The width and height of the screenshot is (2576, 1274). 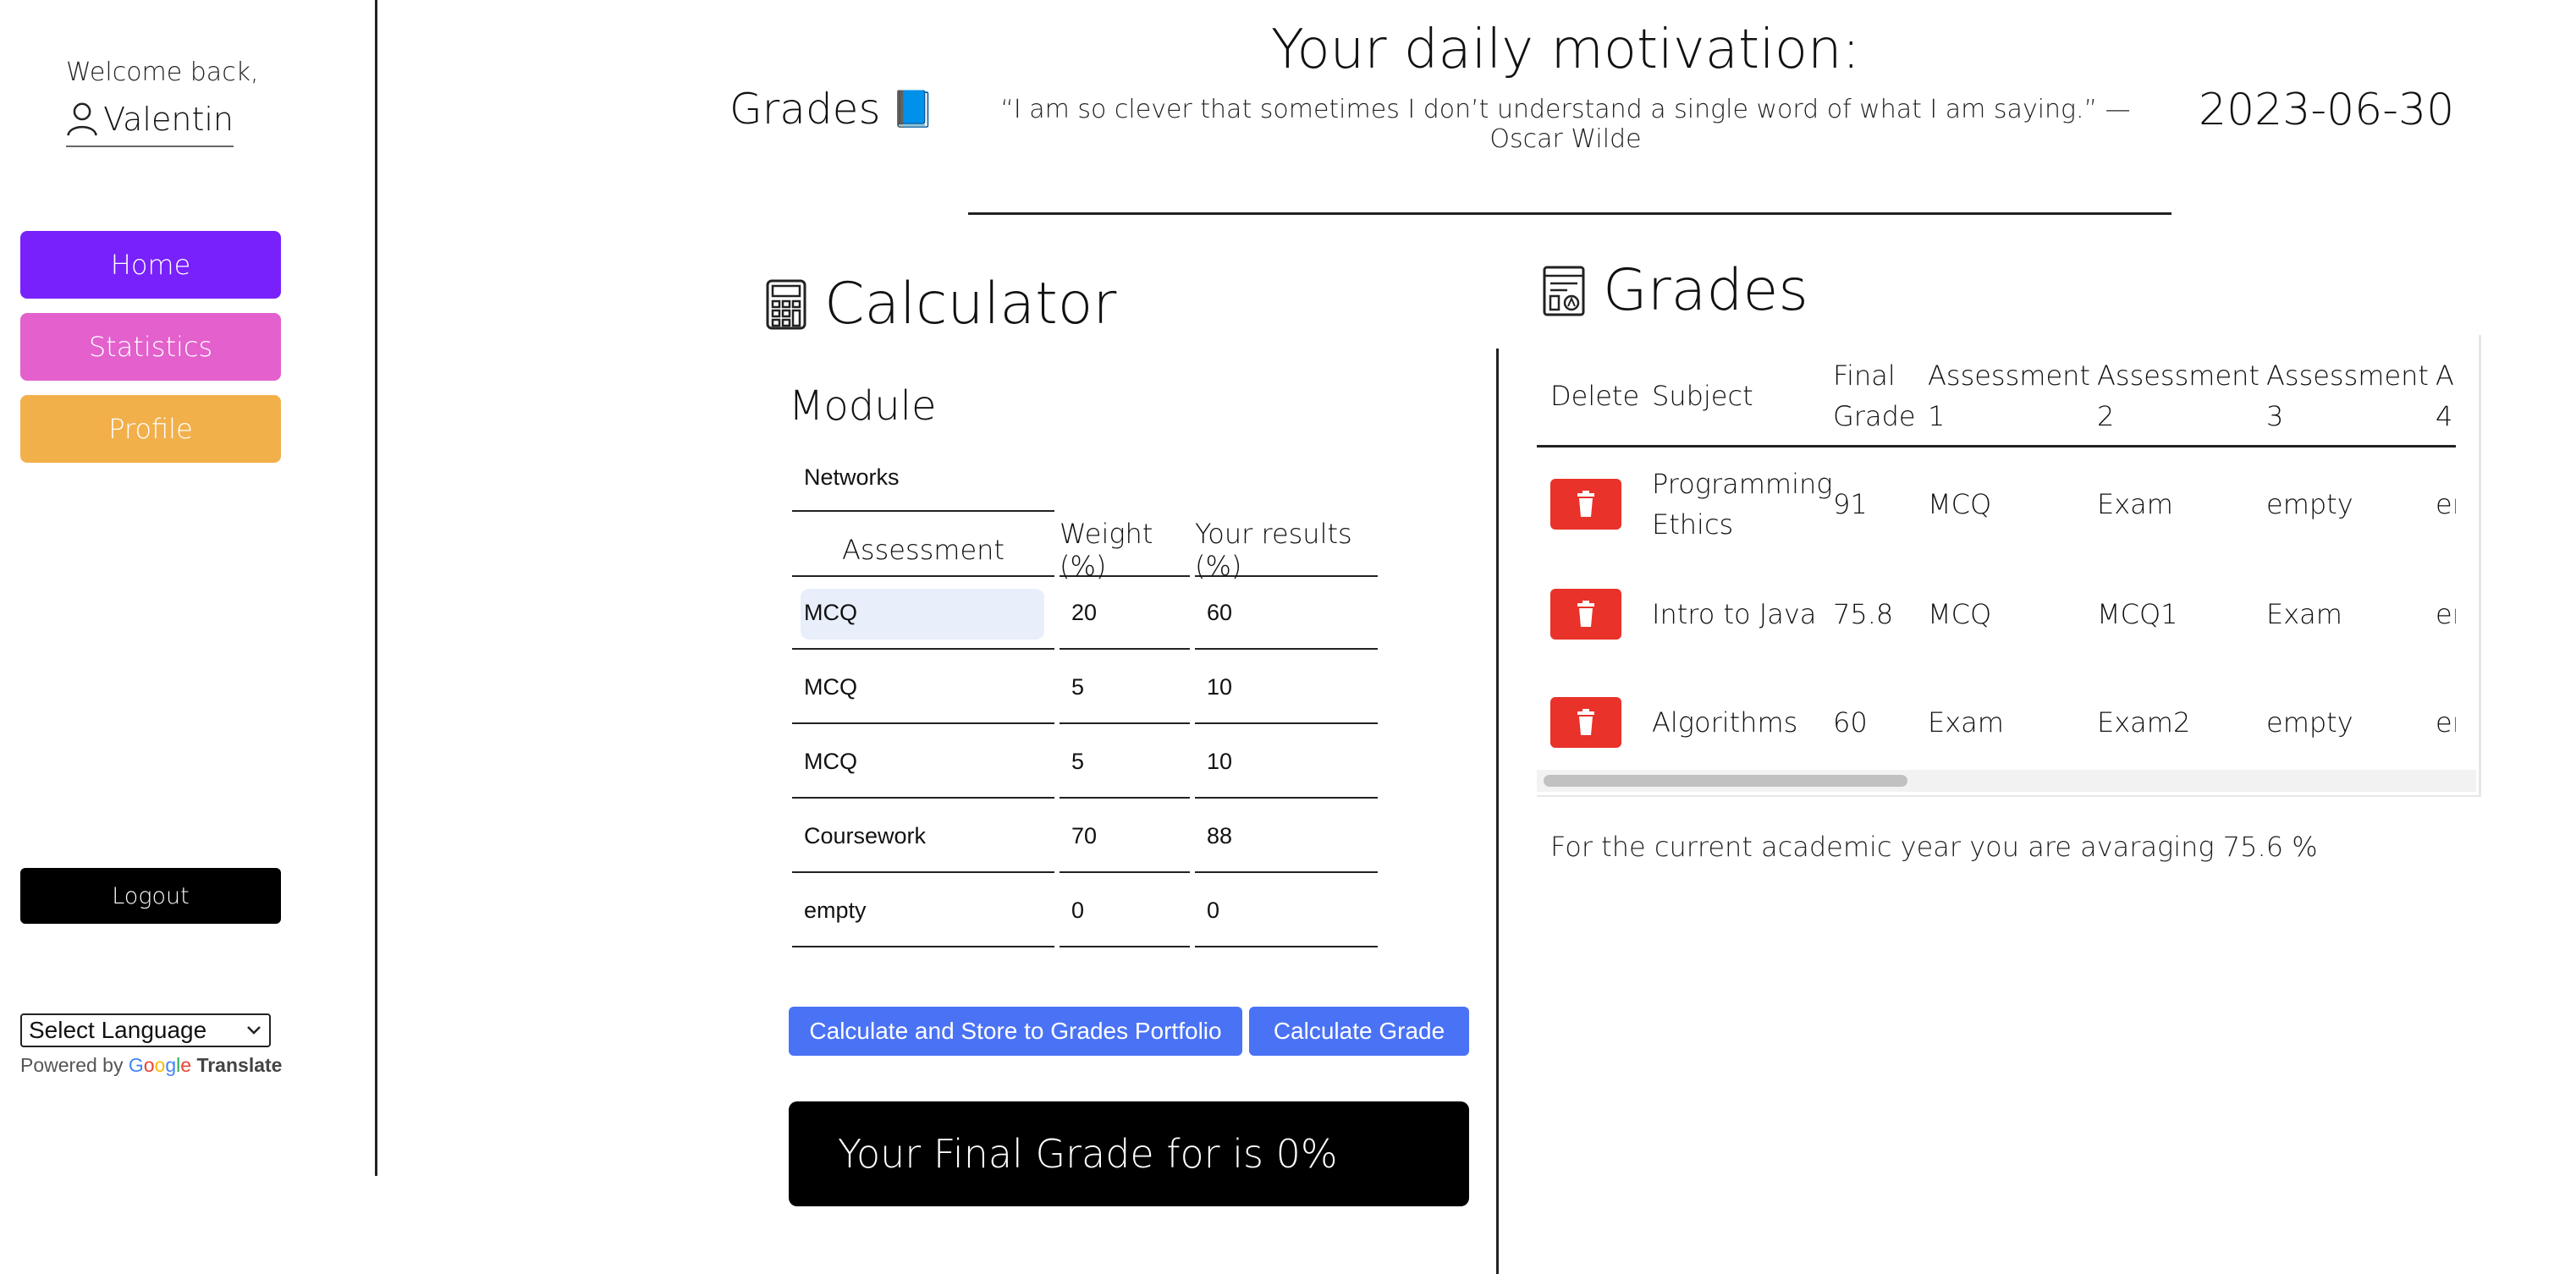 I want to click on subject-cell: Intro to Java, so click(x=1734, y=614).